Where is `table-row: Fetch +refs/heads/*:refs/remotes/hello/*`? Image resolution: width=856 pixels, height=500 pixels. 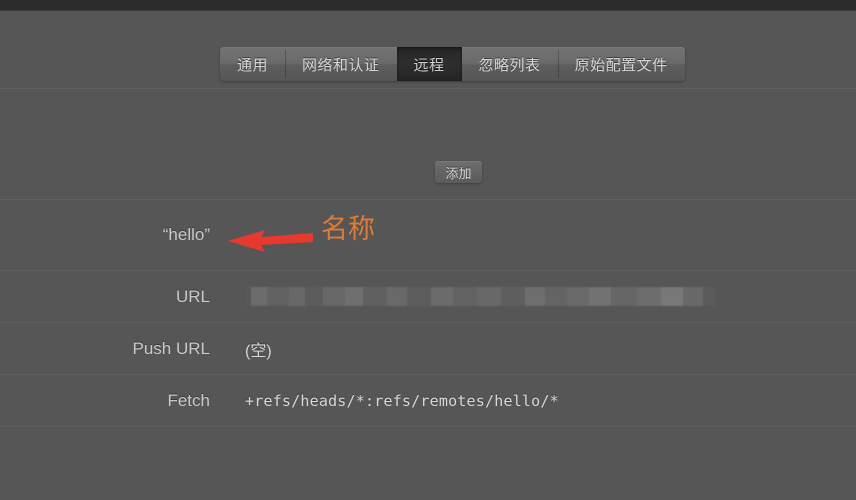 table-row: Fetch +refs/heads/*:refs/remotes/hello/* is located at coordinates (428, 401).